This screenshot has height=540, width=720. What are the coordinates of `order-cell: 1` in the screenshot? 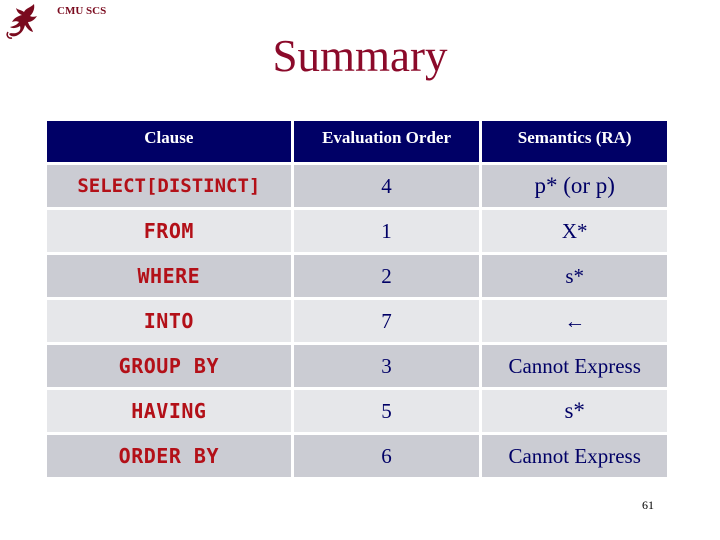 It's located at (386, 231).